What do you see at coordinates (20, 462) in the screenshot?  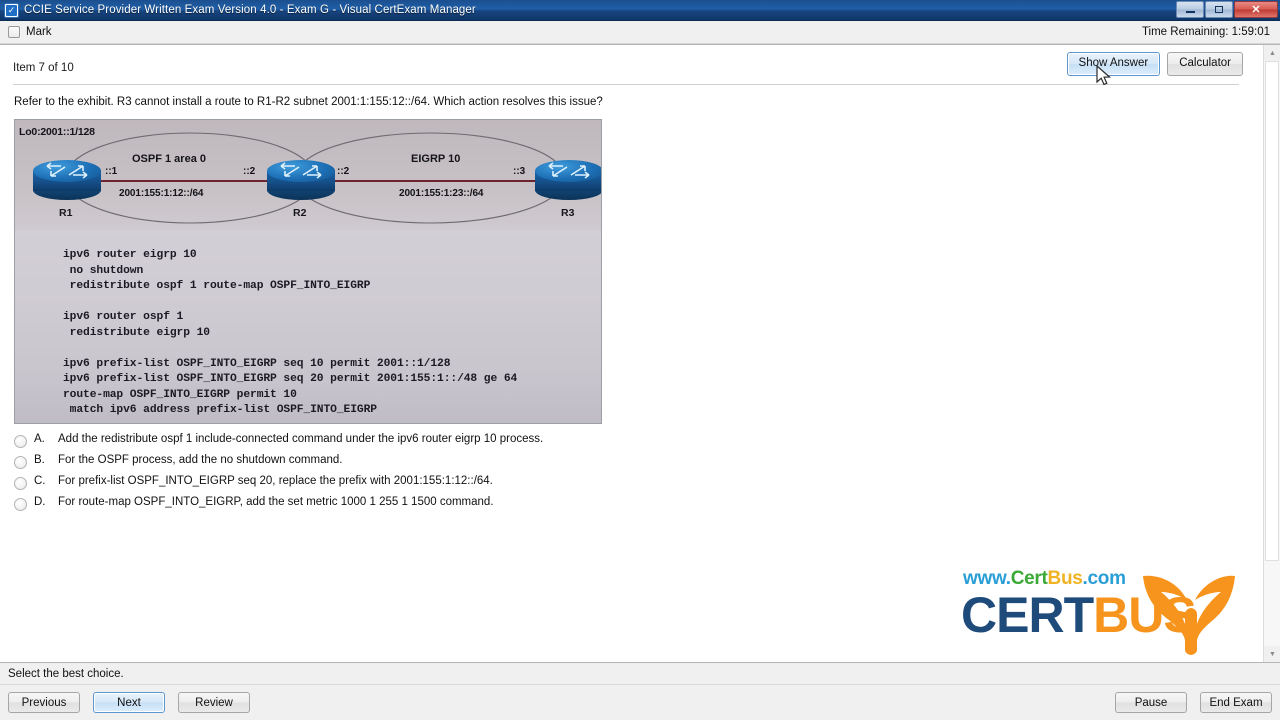 I see `option-b-radio` at bounding box center [20, 462].